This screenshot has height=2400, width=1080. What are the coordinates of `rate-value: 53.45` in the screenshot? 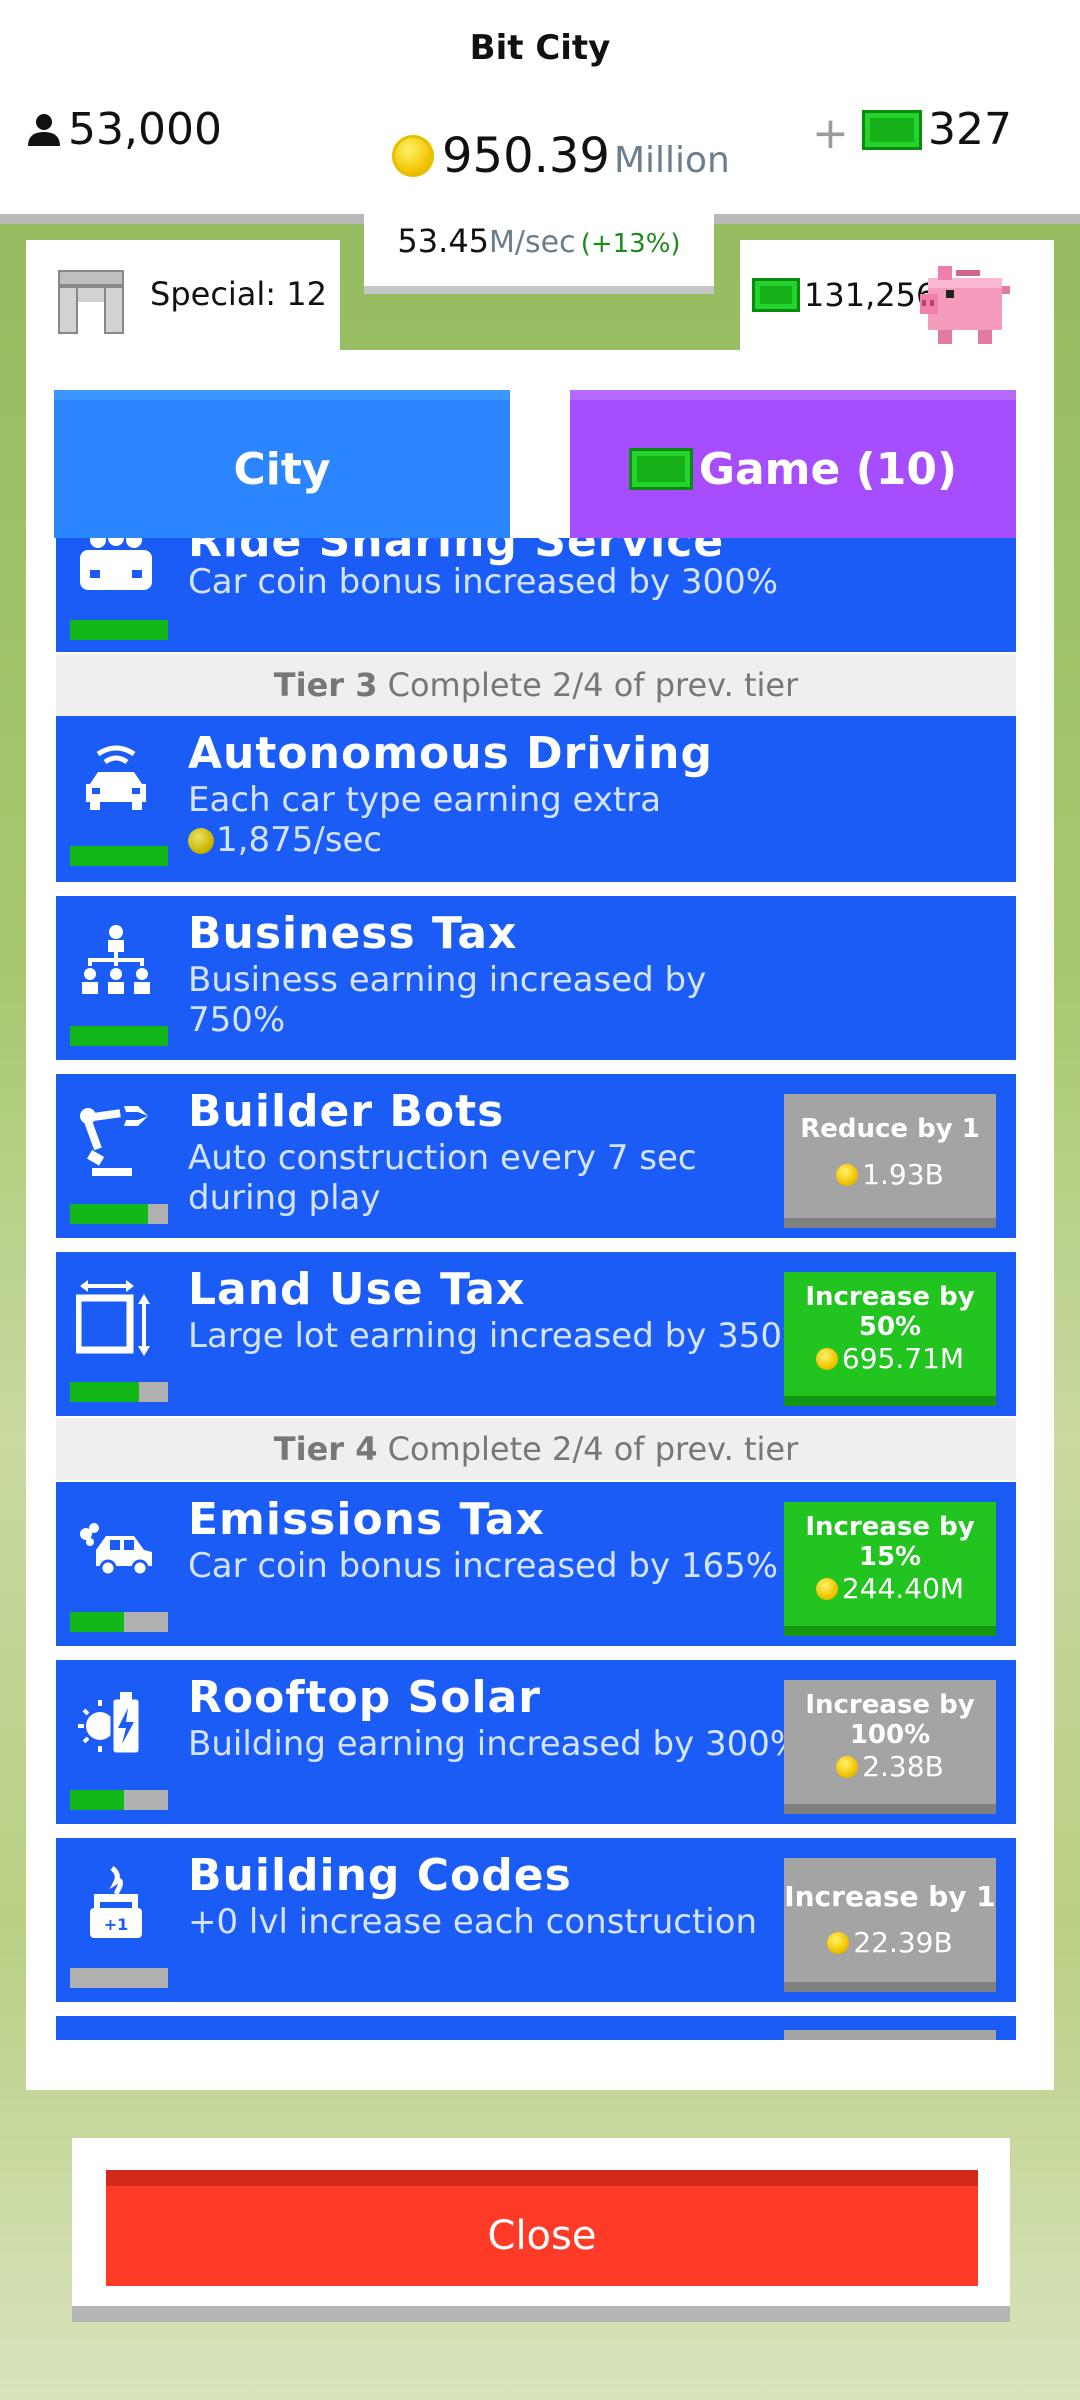 It's located at (443, 241).